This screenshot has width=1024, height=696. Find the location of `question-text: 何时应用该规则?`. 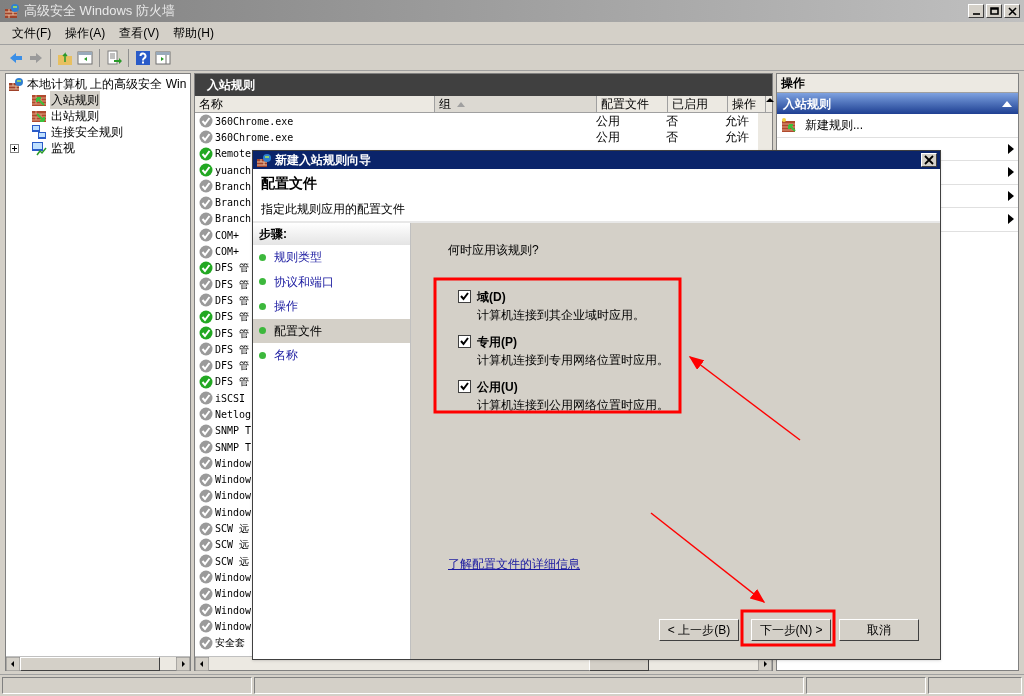

question-text: 何时应用该规则? is located at coordinates (494, 250).